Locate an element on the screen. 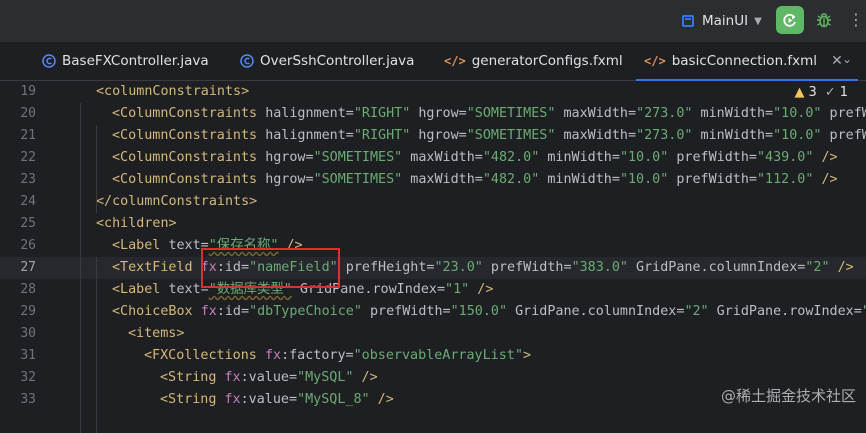 The image size is (866, 433). line-number: 23 is located at coordinates (28, 179).